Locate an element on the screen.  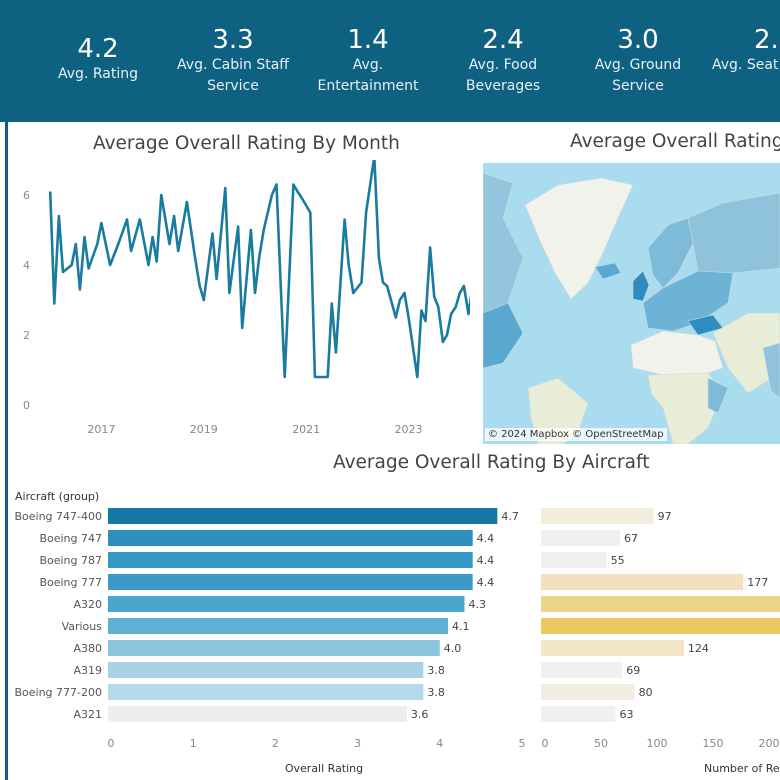
kpi-label: Avg. Food is located at coordinates (503, 65).